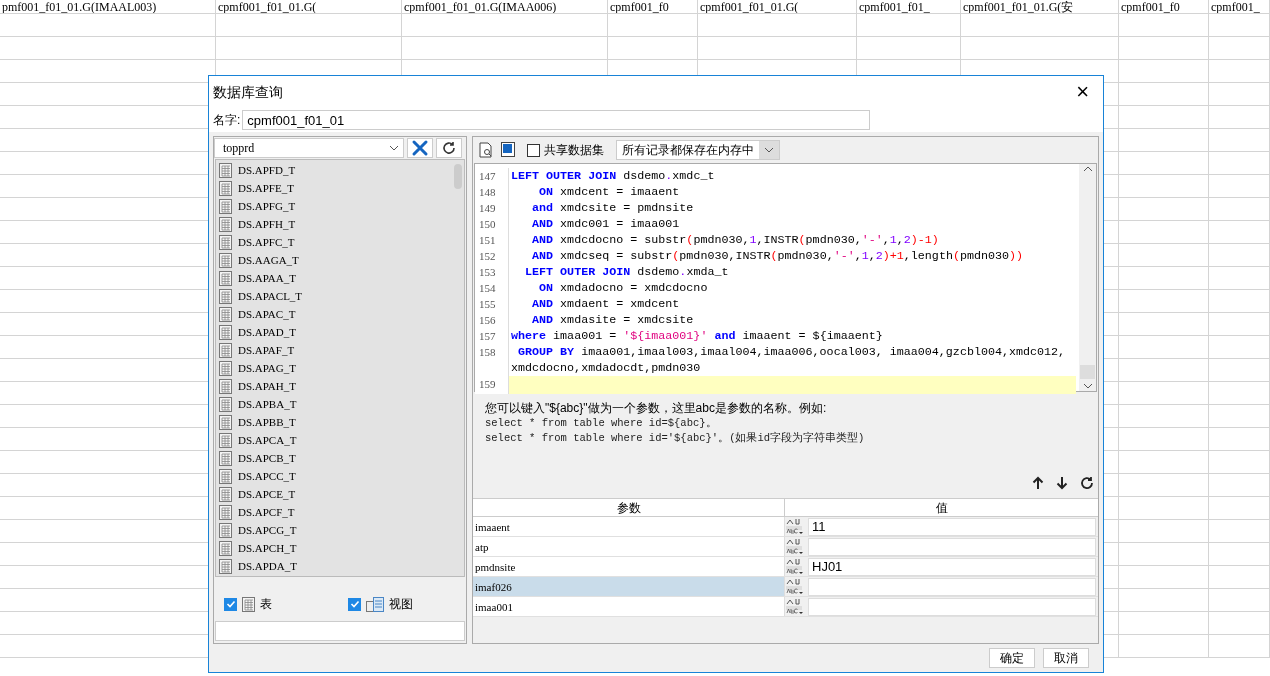 The height and width of the screenshot is (676, 1270). I want to click on hint-example: select * from table where id=${abc}。, so click(601, 423).